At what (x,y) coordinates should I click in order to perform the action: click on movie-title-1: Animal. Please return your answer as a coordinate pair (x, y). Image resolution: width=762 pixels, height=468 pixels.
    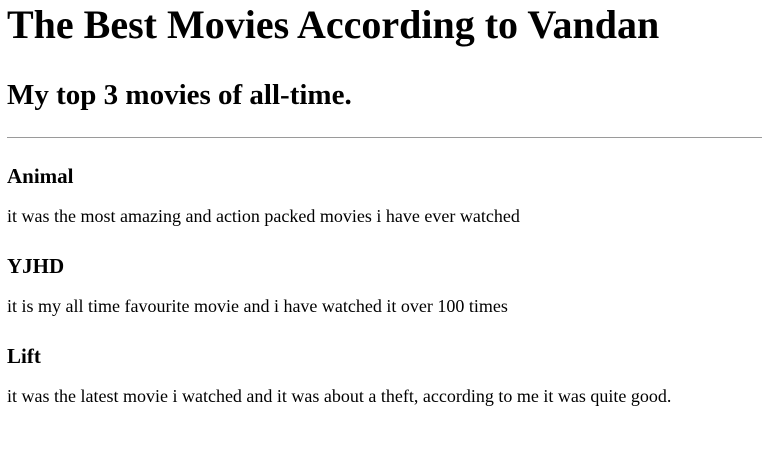
    Looking at the image, I should click on (40, 176).